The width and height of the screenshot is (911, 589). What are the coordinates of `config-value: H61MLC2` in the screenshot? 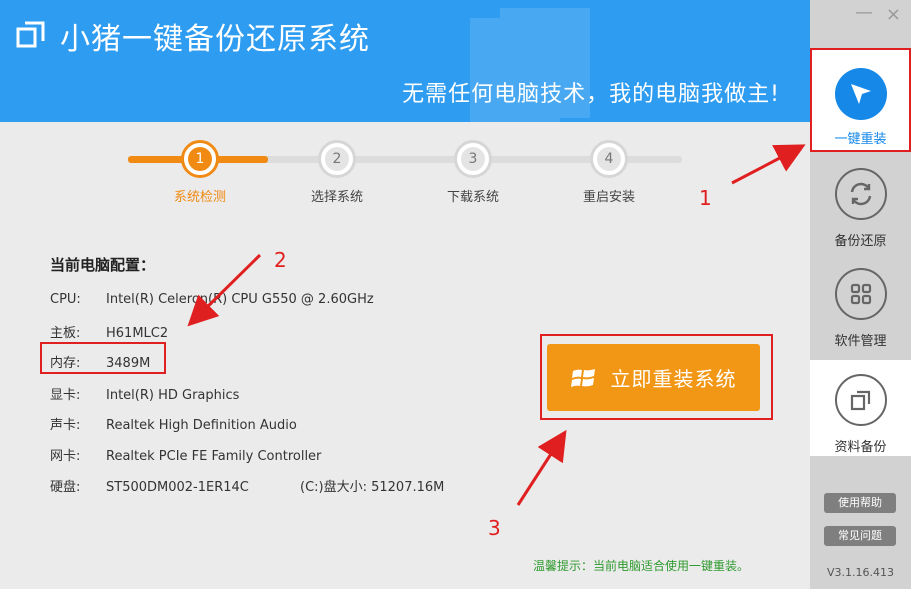 It's located at (137, 333).